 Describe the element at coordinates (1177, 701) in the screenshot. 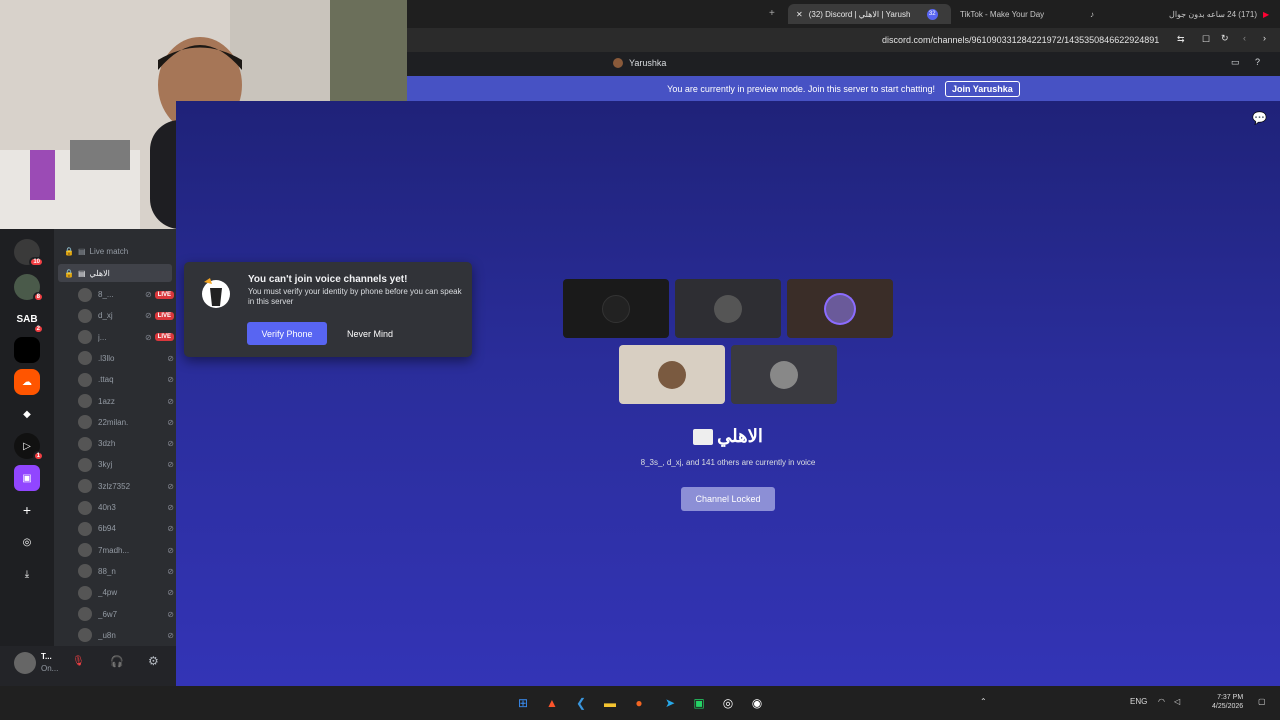

I see `volume-icon: ◁` at that location.